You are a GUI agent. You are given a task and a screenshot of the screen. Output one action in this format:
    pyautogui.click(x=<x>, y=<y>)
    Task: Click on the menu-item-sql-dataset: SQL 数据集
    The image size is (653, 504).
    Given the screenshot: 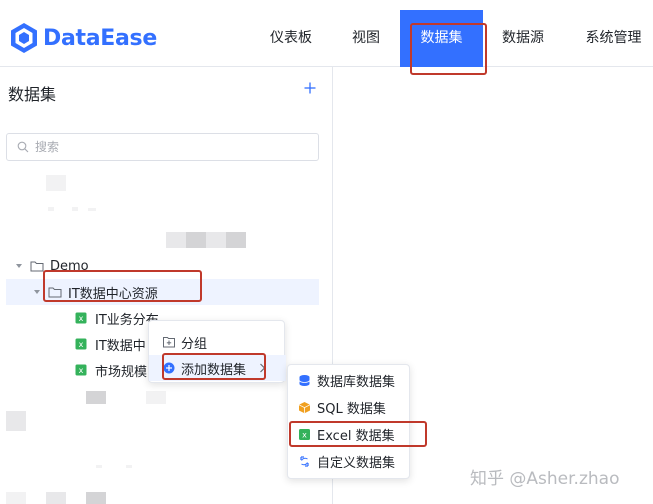 What is the action you would take?
    pyautogui.click(x=348, y=407)
    